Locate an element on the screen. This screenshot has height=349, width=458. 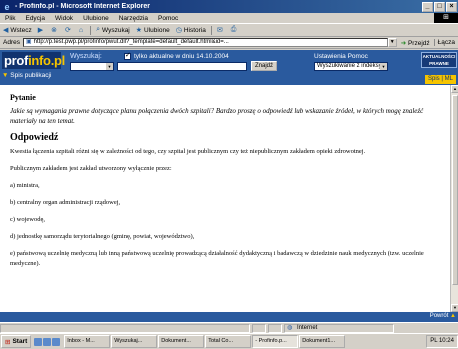
search-mode-select: Wyszukiwanie z indeksy... ▼ is located at coordinates (351, 66).